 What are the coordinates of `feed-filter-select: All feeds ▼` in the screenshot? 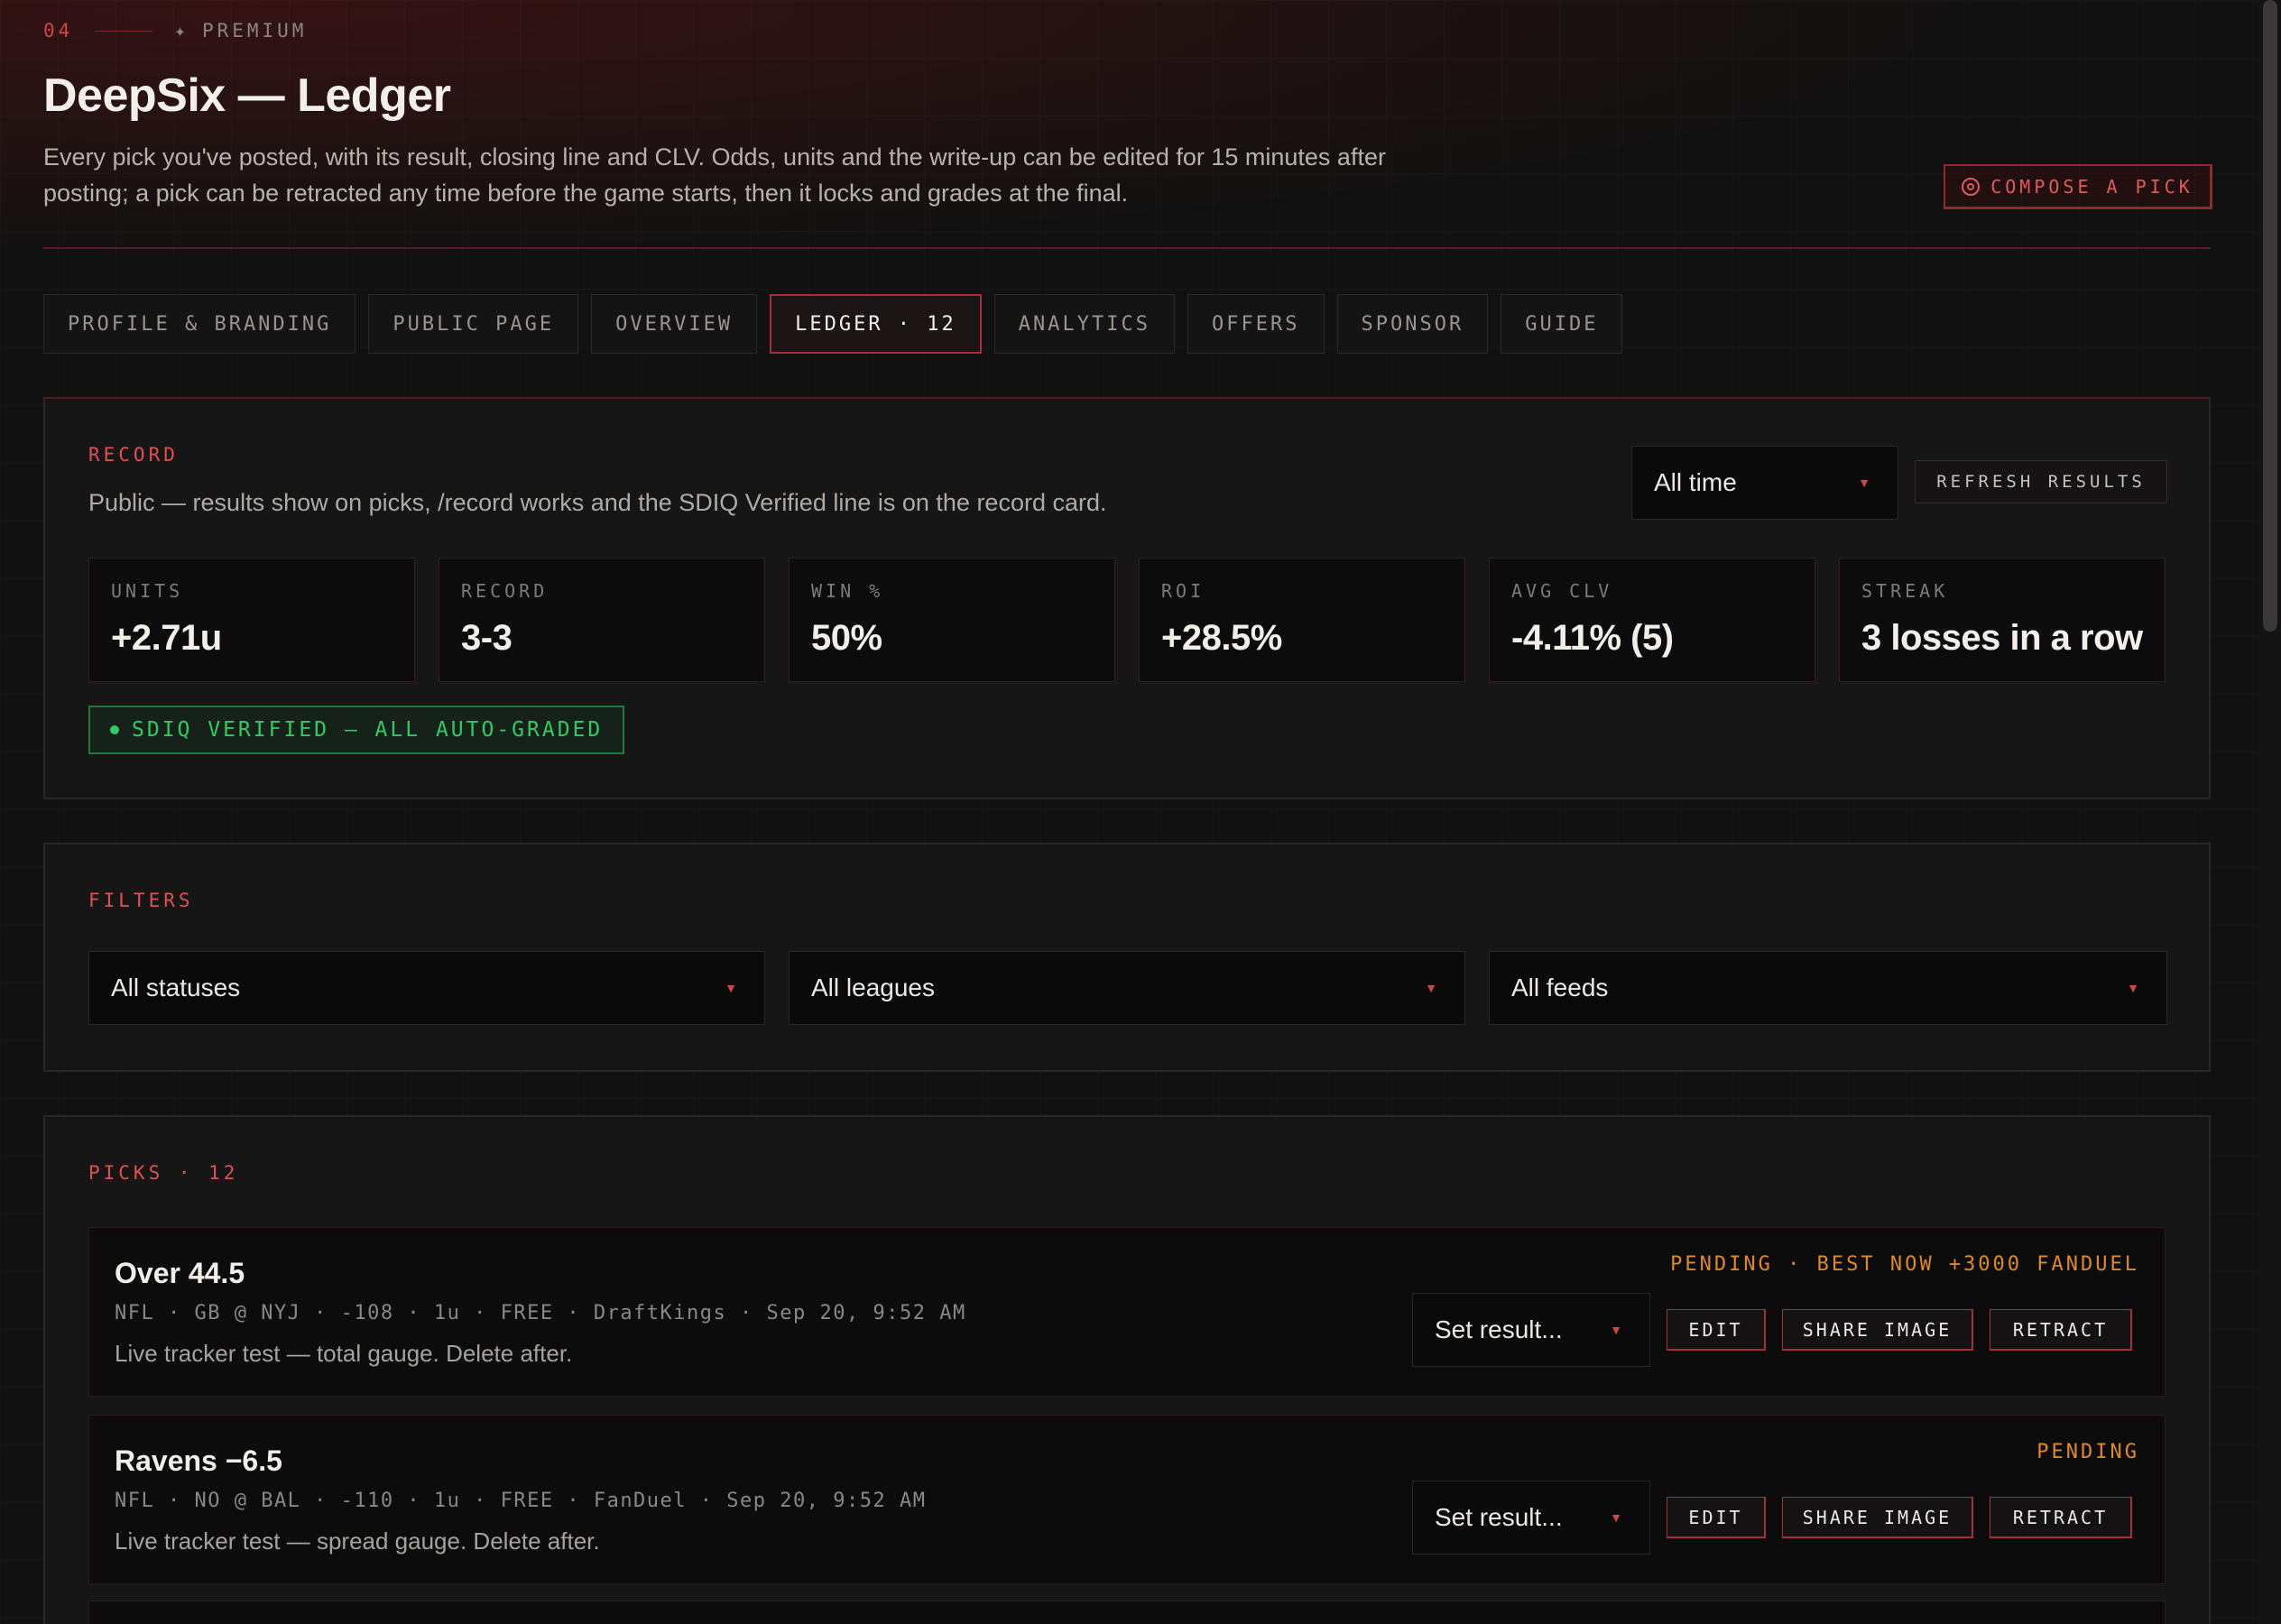 It's located at (1828, 988).